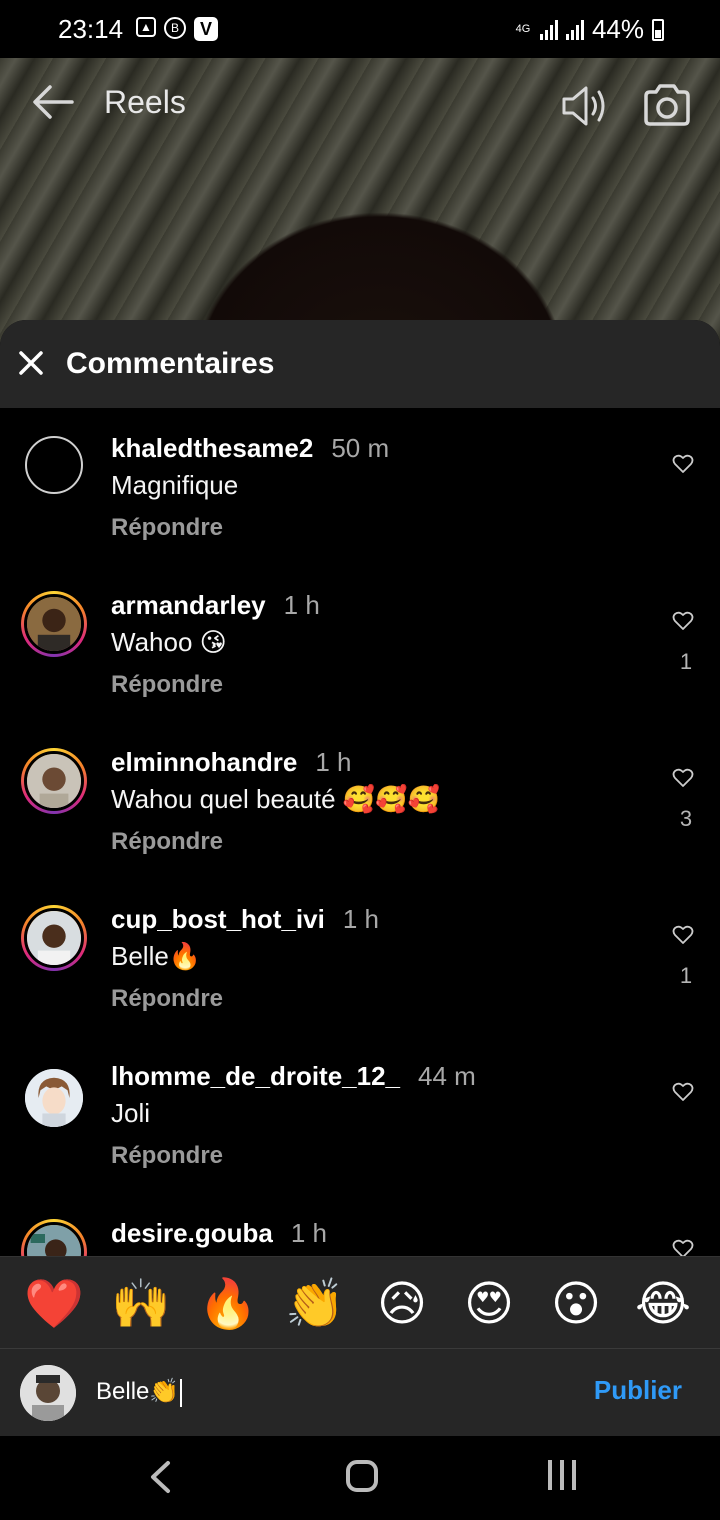 Image resolution: width=720 pixels, height=1520 pixels. Describe the element at coordinates (360, 29) in the screenshot. I see `status-bar: 23:14 ▲ B V 4G 44%` at that location.